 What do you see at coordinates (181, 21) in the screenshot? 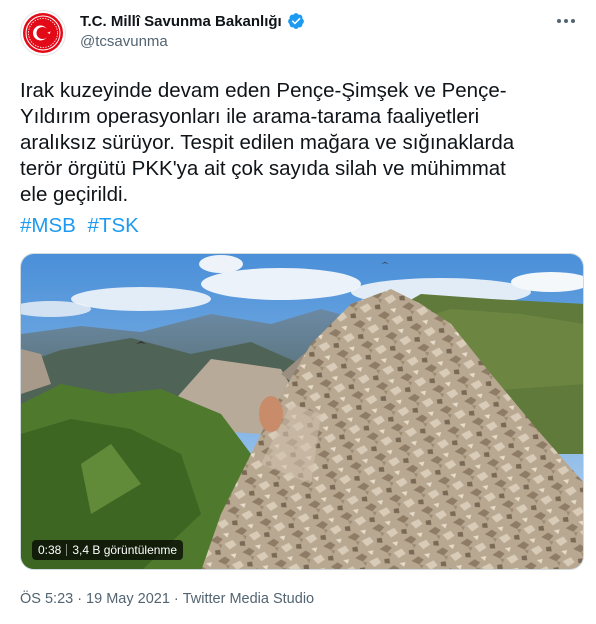
I see `display-name: T.C. Millî Savunma Bakanlığı` at bounding box center [181, 21].